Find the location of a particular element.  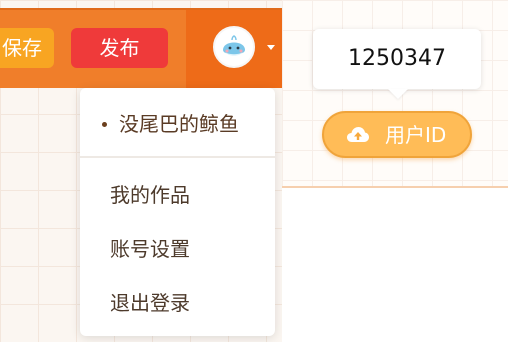

menu-item-account-settings: 账号设置 is located at coordinates (150, 249).